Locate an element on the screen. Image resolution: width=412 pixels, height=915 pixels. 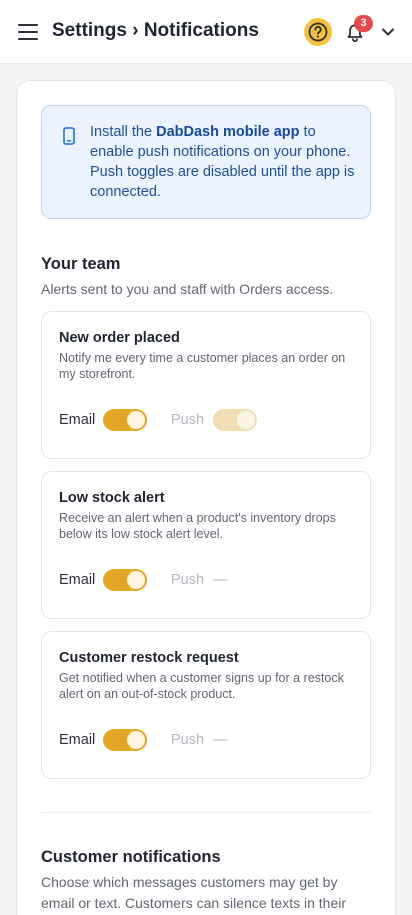
section-divider is located at coordinates (206, 812).